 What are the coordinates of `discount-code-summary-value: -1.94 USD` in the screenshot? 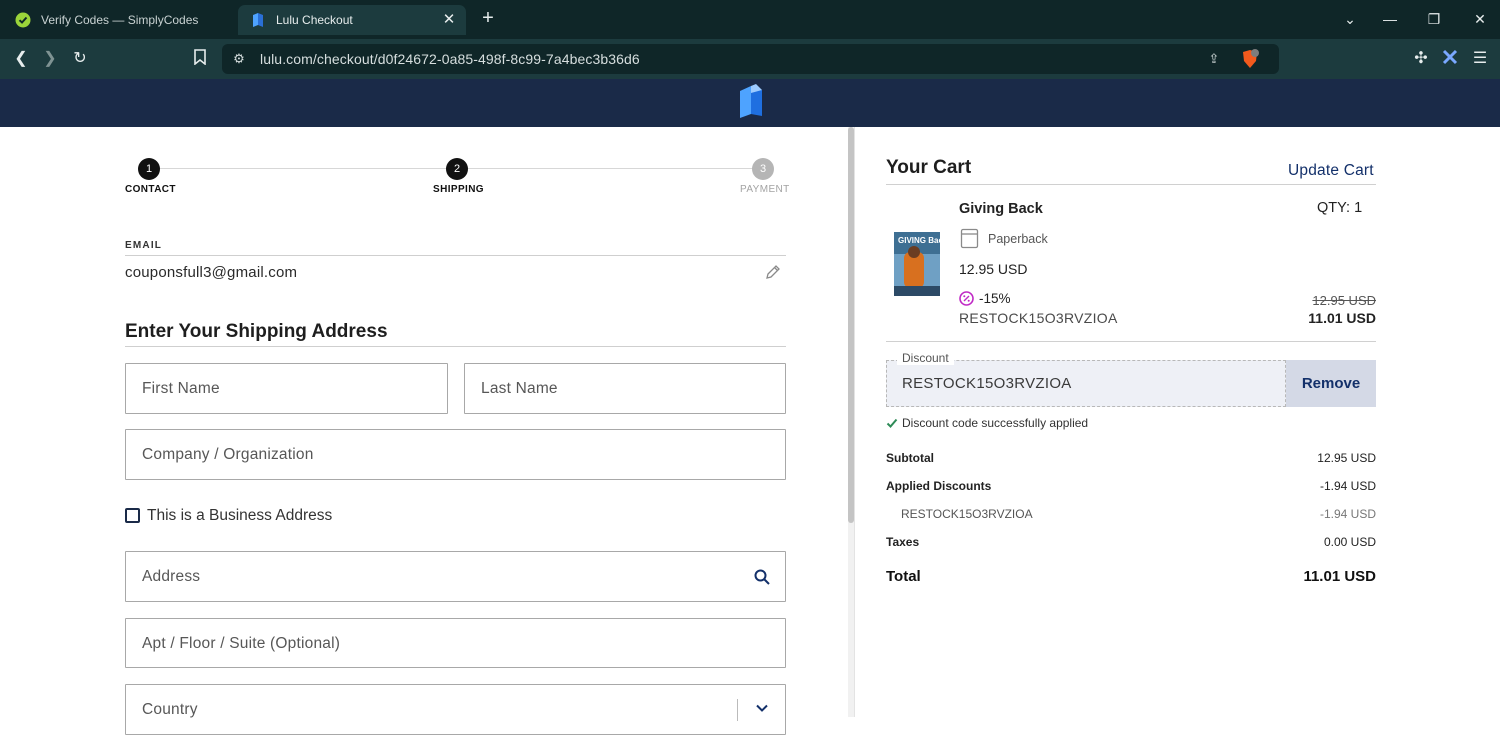 It's located at (1347, 514).